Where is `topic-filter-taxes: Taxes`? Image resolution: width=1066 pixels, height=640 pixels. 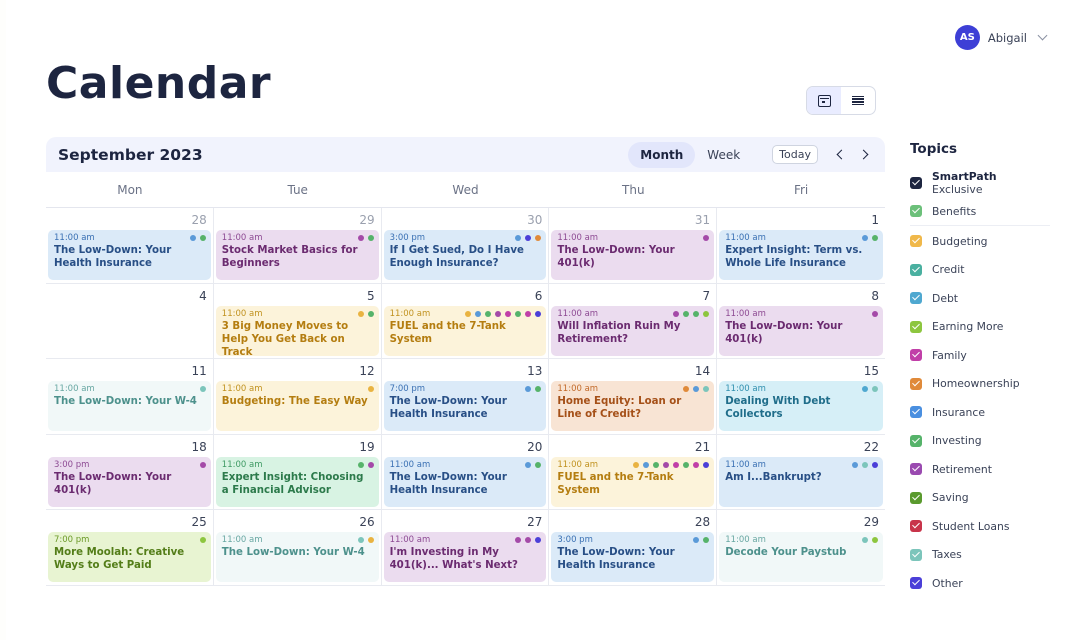 topic-filter-taxes: Taxes is located at coordinates (980, 555).